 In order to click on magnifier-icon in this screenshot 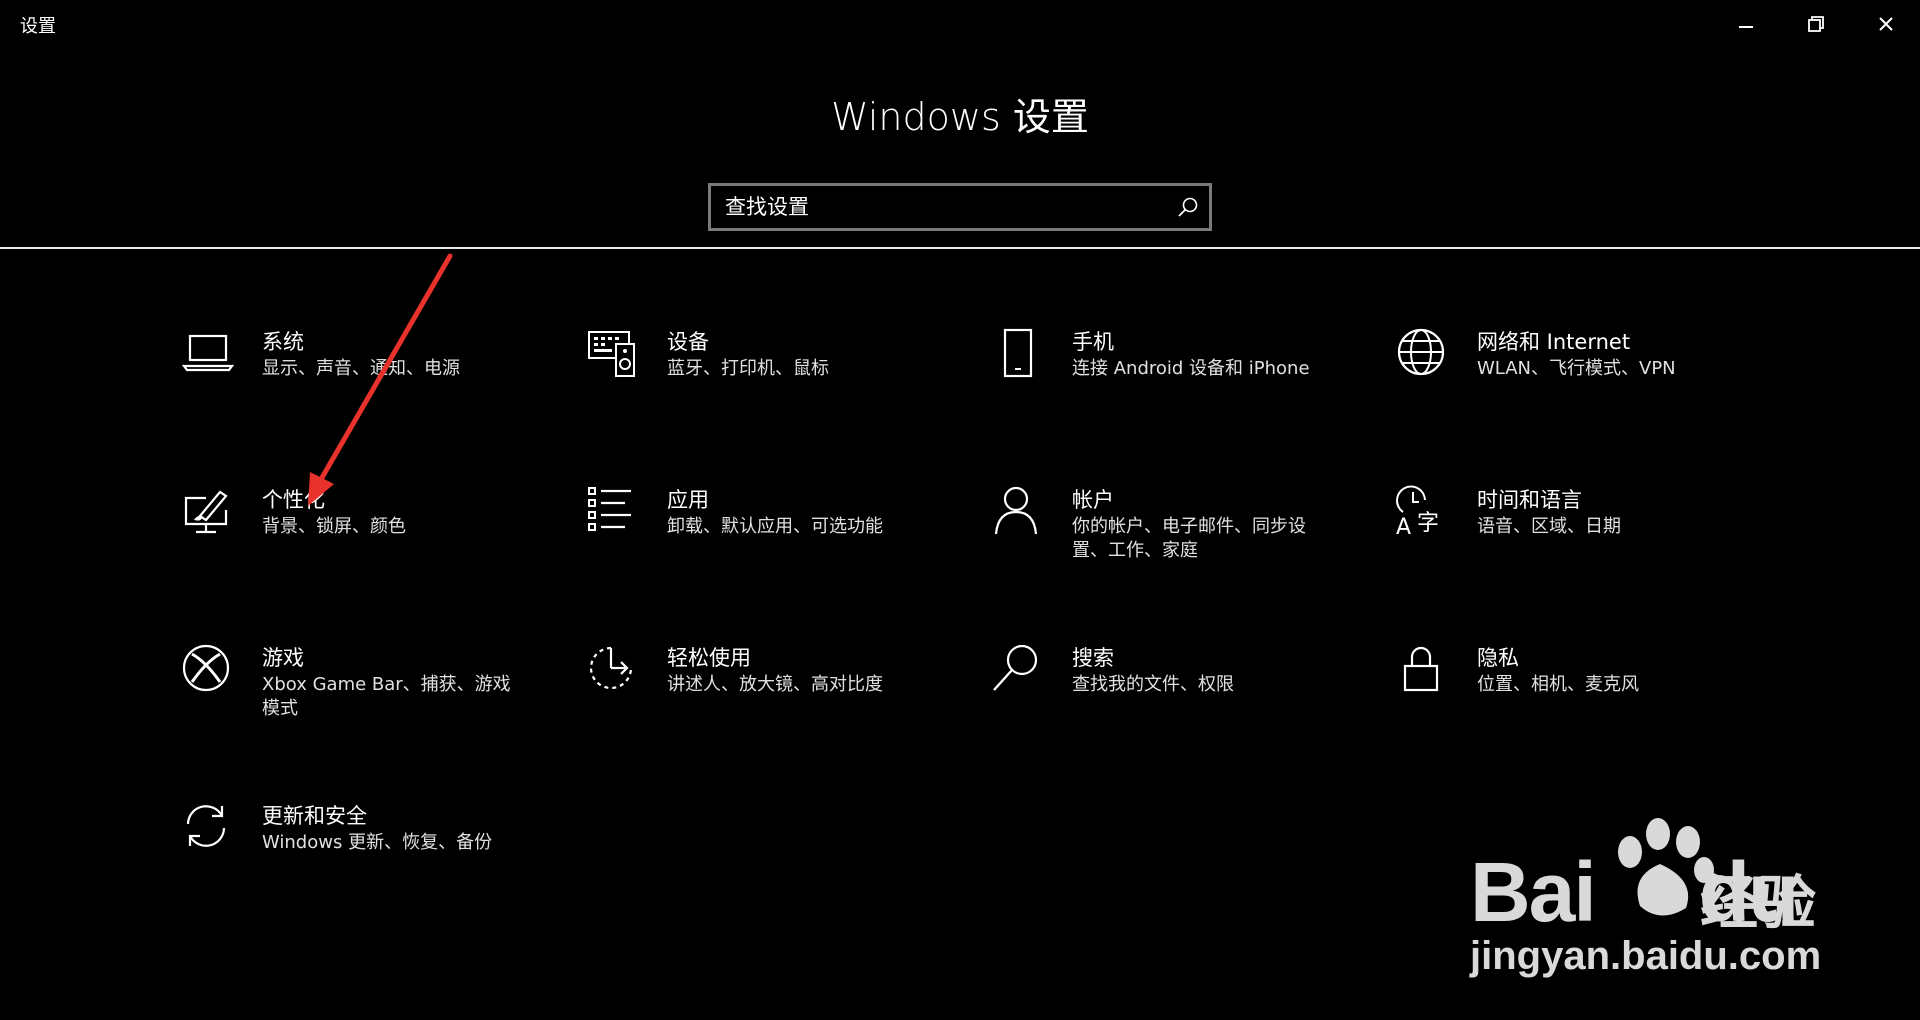, I will do `click(1020, 670)`.